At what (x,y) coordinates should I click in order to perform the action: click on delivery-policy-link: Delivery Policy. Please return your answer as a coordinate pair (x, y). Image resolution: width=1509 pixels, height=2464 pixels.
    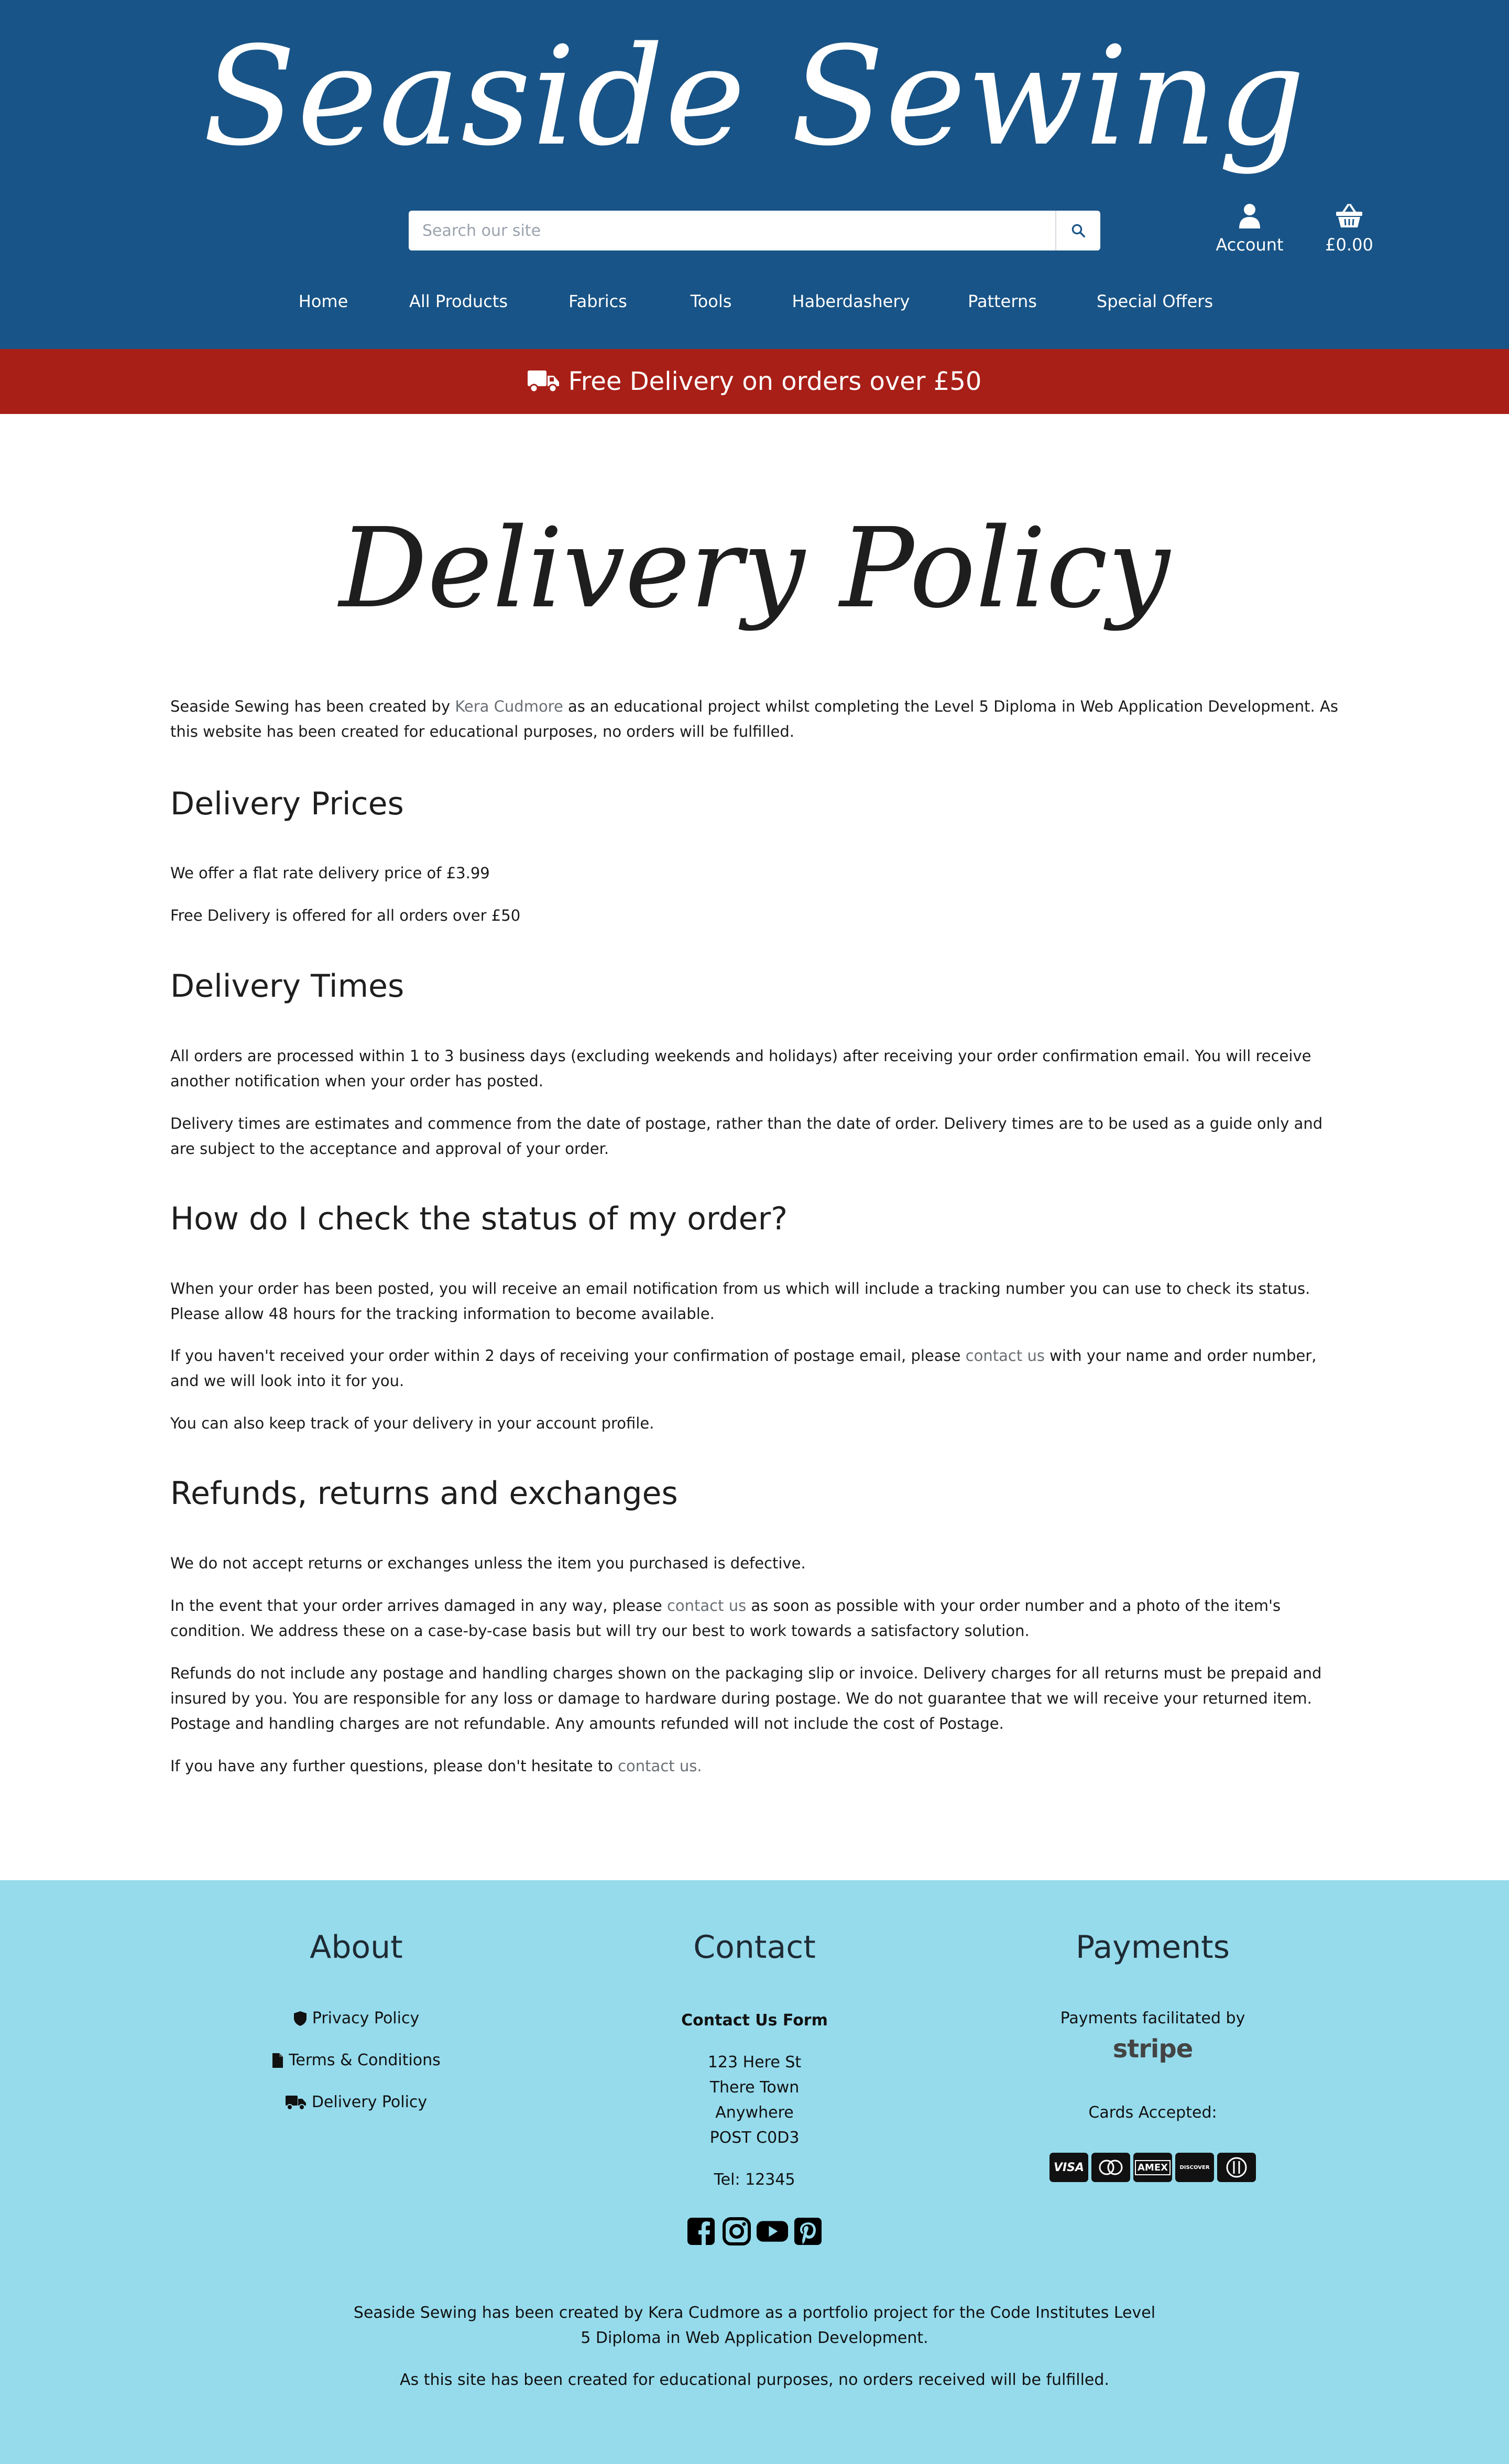
    Looking at the image, I should click on (356, 2102).